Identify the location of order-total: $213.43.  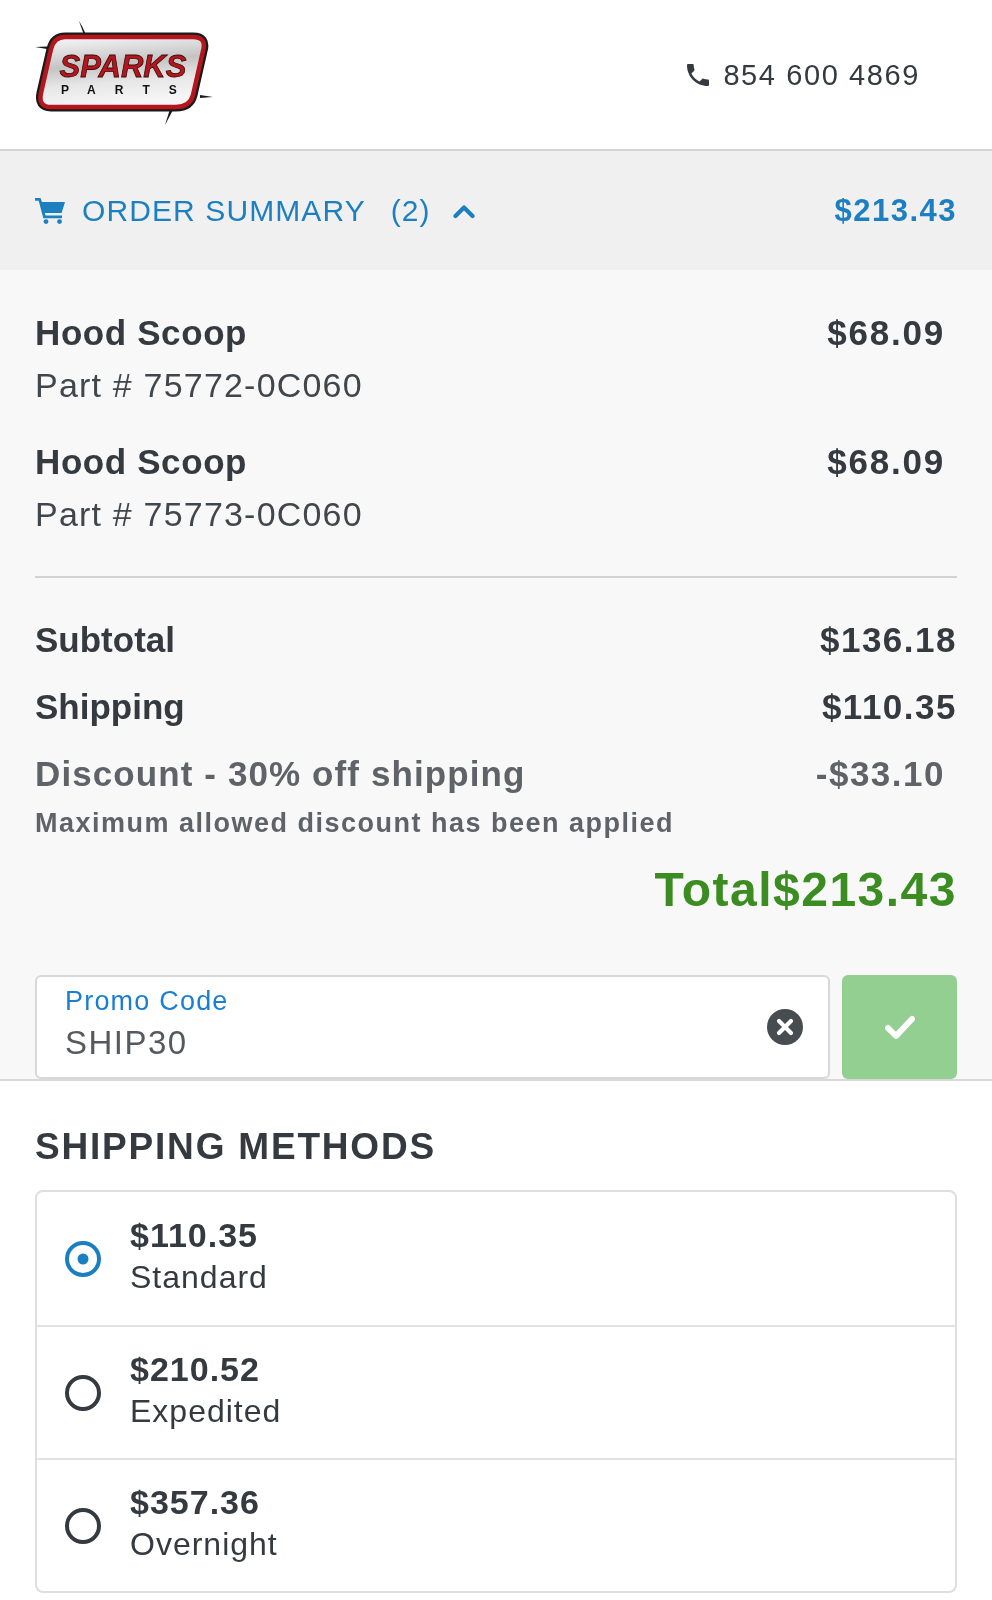
(895, 210).